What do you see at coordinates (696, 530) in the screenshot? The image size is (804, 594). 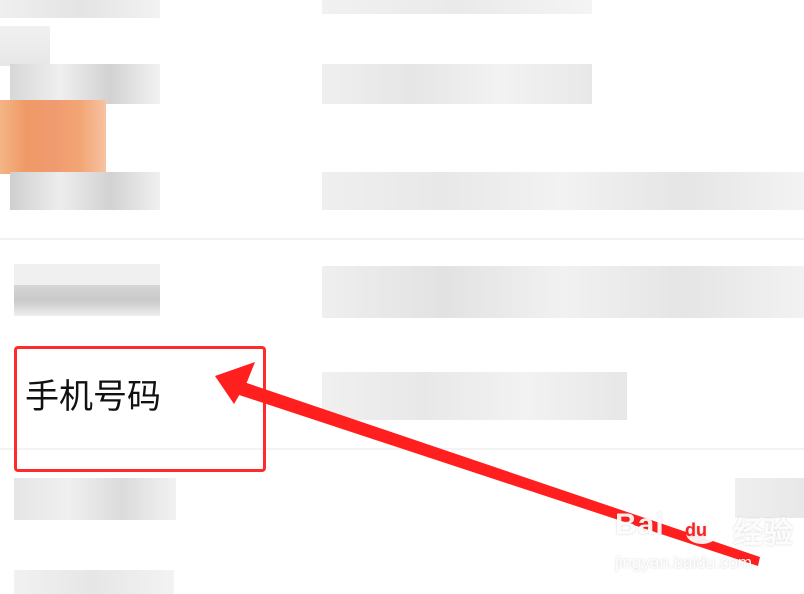 I see `watermark-paw-text: du` at bounding box center [696, 530].